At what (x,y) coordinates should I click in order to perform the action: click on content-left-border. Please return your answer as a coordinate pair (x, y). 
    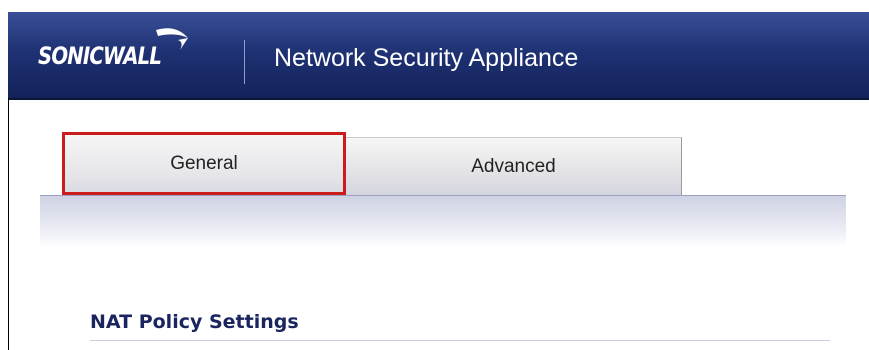
    Looking at the image, I should click on (8, 224).